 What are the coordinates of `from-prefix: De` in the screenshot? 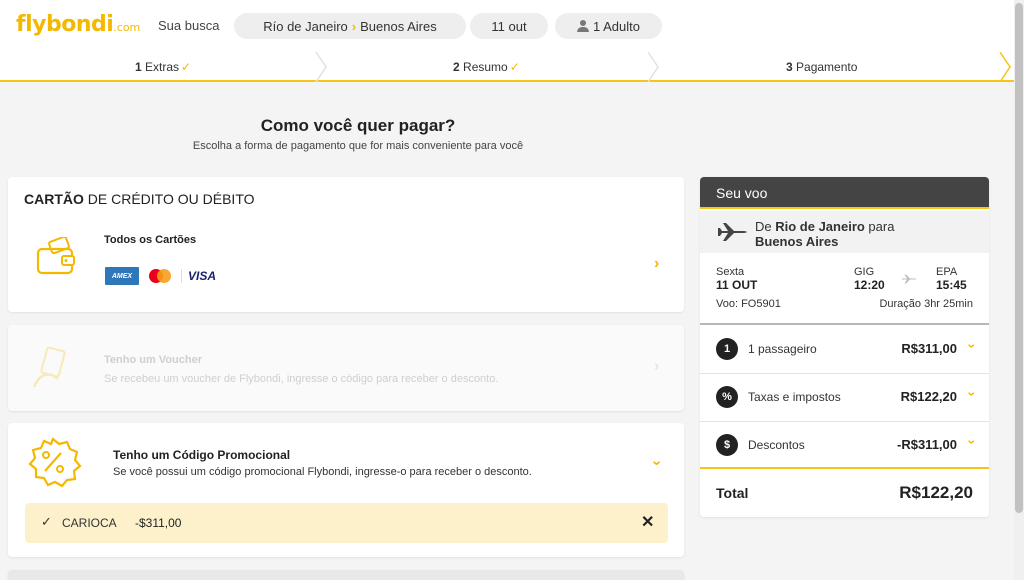 It's located at (765, 226).